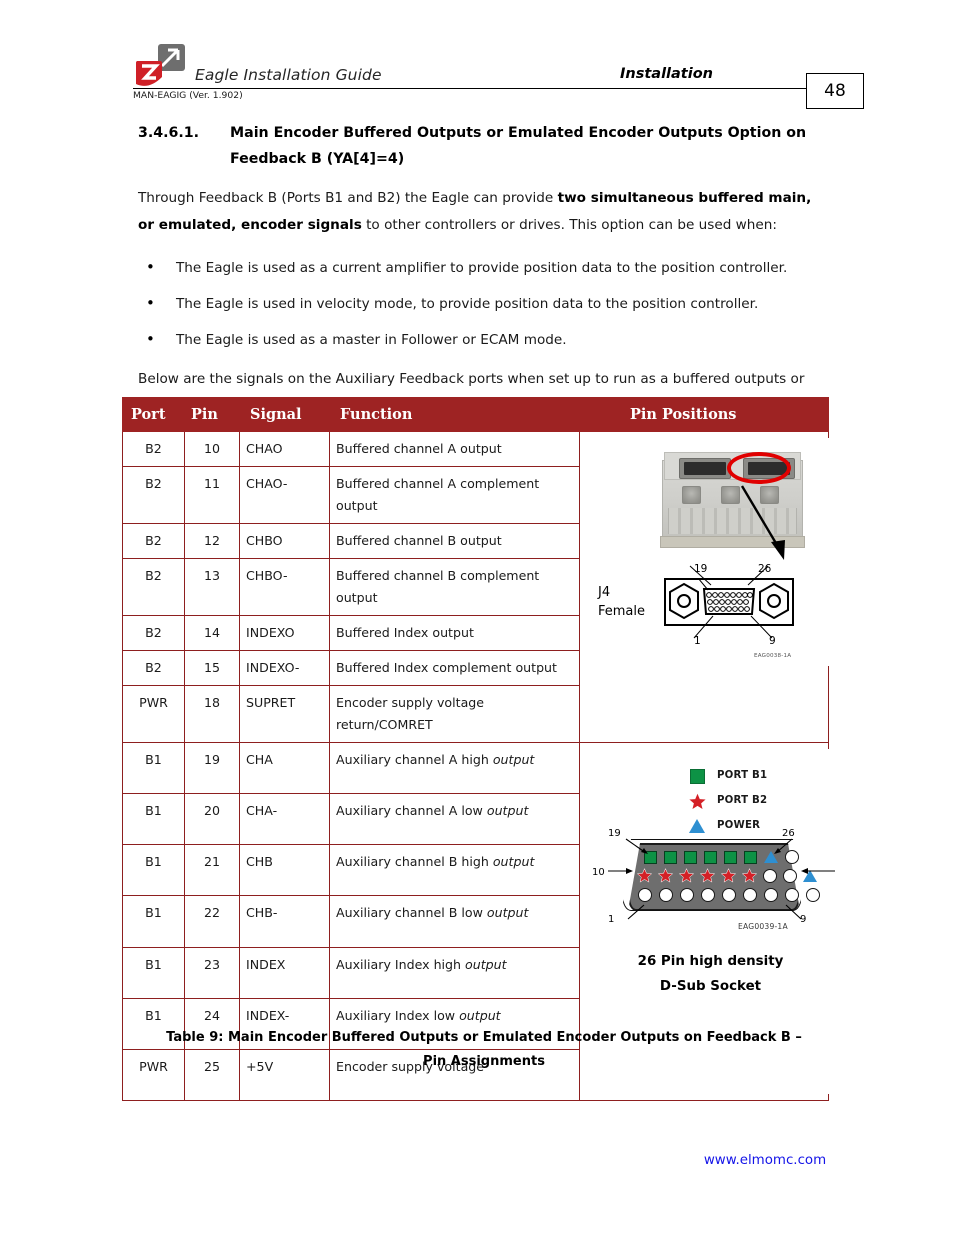  What do you see at coordinates (454, 541) in the screenshot?
I see `cell-function: Buffered channel B output` at bounding box center [454, 541].